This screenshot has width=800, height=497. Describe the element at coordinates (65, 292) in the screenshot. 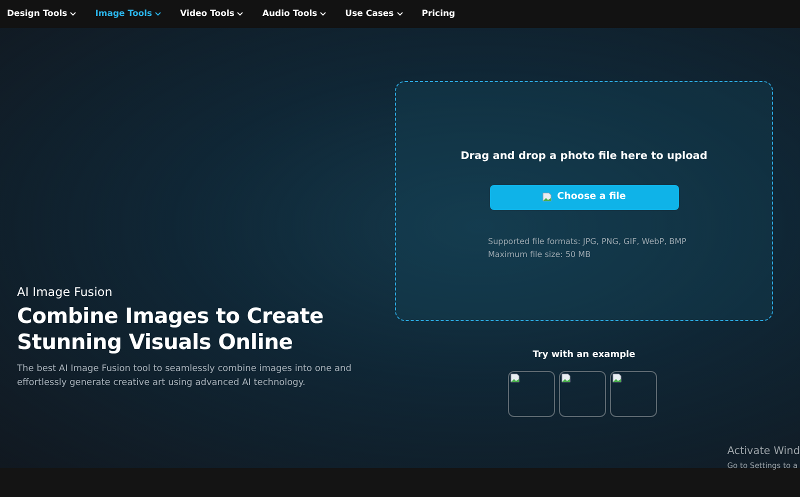

I see `hero-eyebrow: AI Image Fusion` at that location.